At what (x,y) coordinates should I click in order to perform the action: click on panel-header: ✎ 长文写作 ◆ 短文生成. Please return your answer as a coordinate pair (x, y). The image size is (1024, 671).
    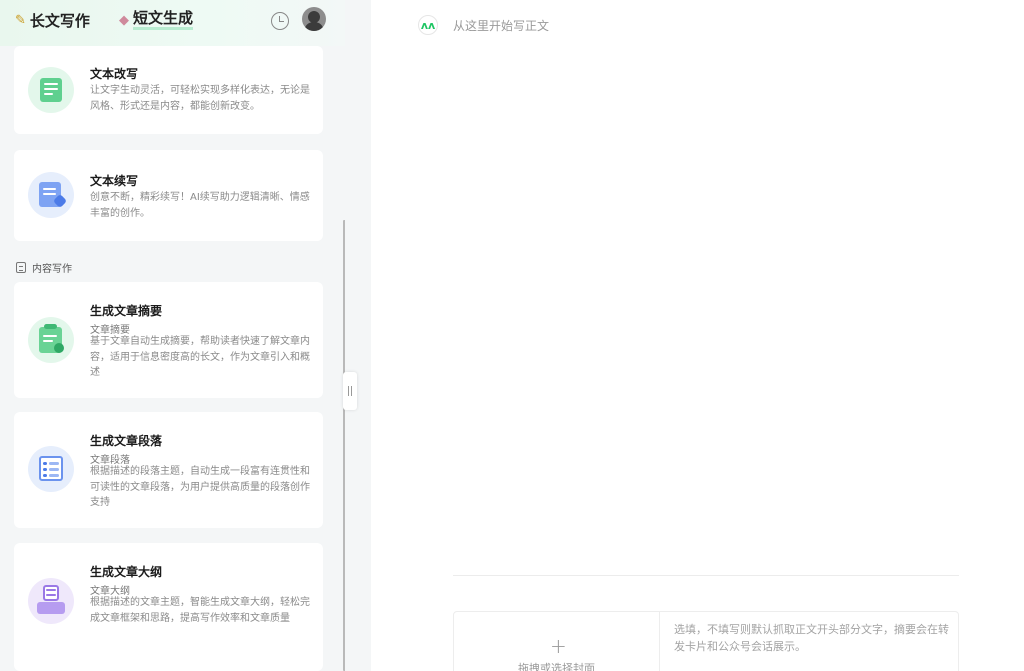
    Looking at the image, I should click on (172, 23).